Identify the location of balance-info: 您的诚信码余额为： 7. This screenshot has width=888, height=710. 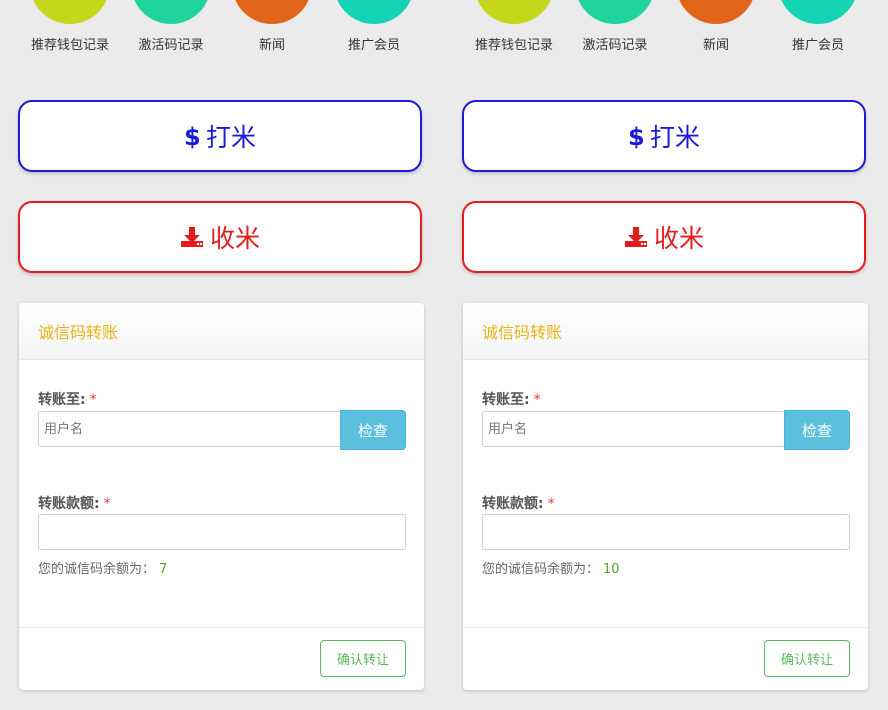
(102, 567).